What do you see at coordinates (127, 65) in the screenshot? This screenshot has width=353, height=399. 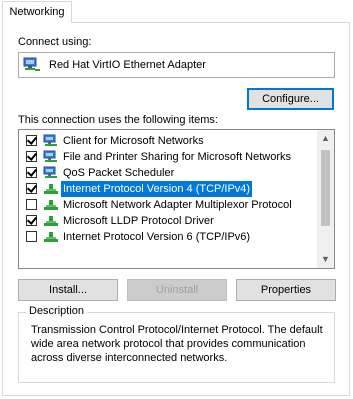 I see `adapter-name: Red Hat VirtIO Ethernet Adapter` at bounding box center [127, 65].